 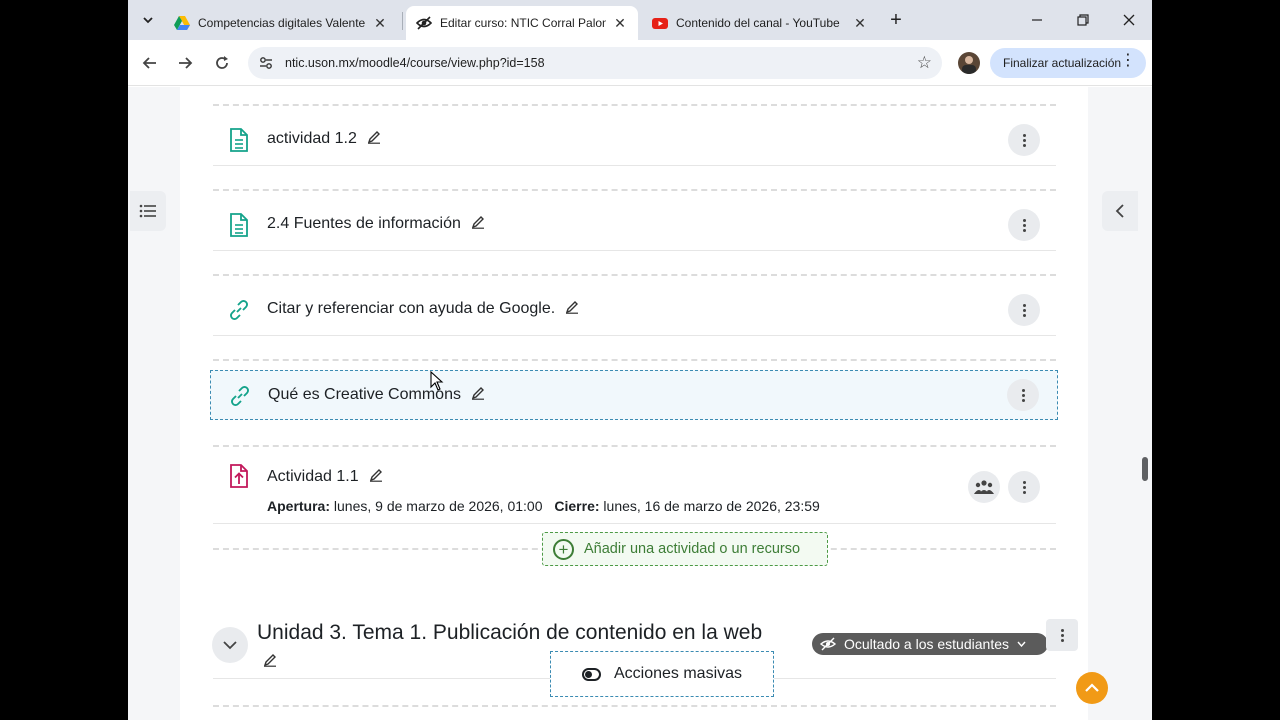 I want to click on group-icon, so click(x=984, y=487).